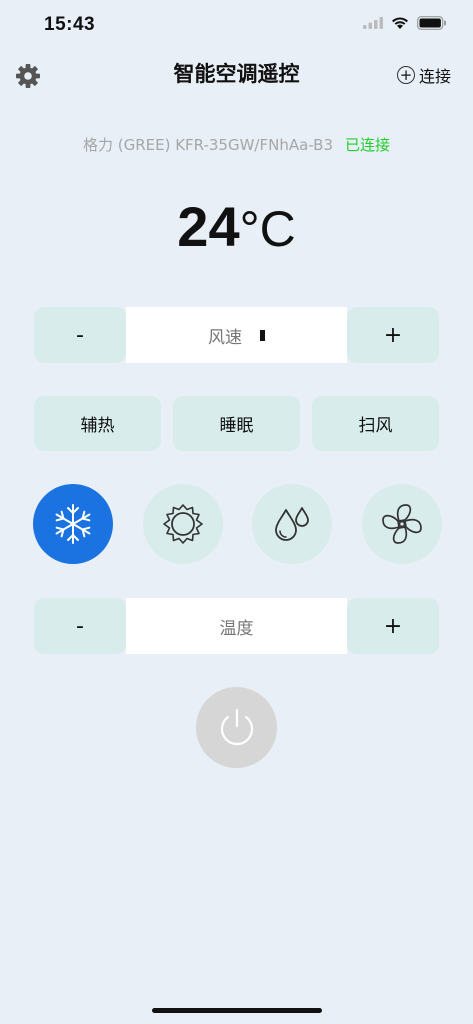  Describe the element at coordinates (267, 229) in the screenshot. I see `temperature-unit: °C` at that location.